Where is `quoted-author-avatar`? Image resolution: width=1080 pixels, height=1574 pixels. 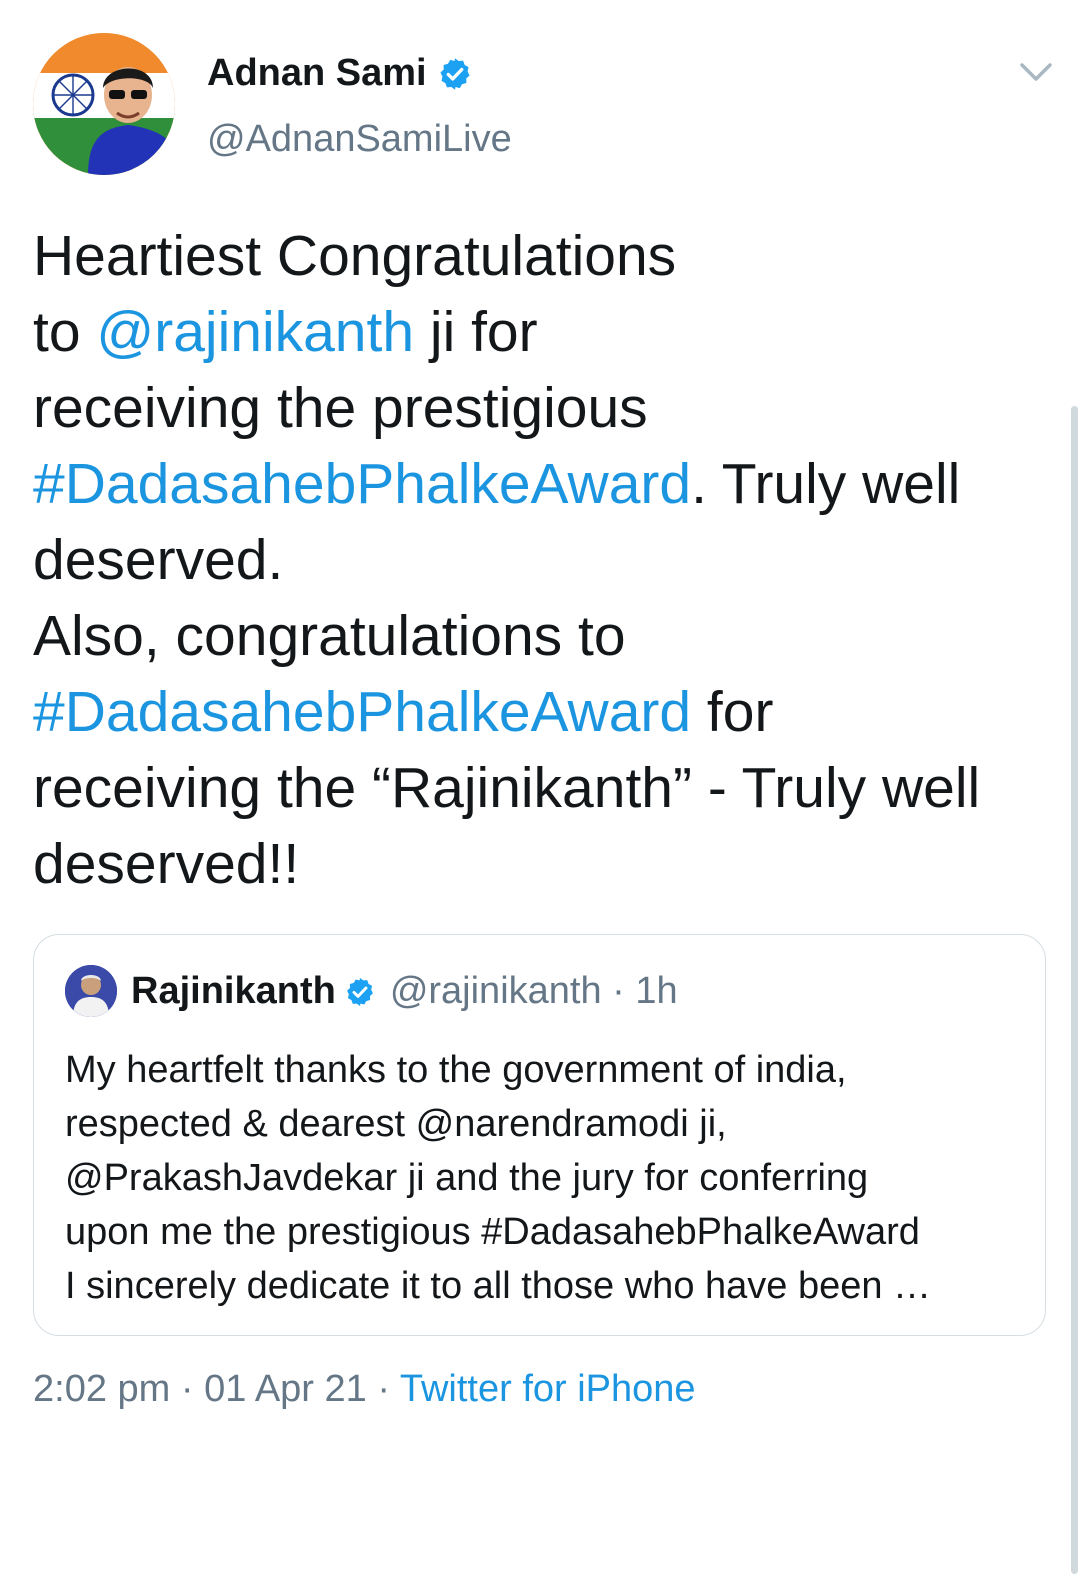 quoted-author-avatar is located at coordinates (91, 991).